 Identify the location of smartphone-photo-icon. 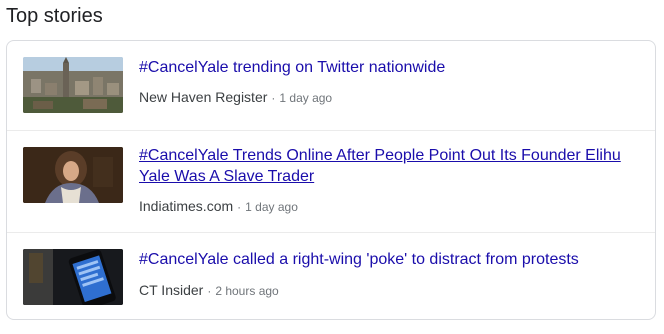
(73, 277).